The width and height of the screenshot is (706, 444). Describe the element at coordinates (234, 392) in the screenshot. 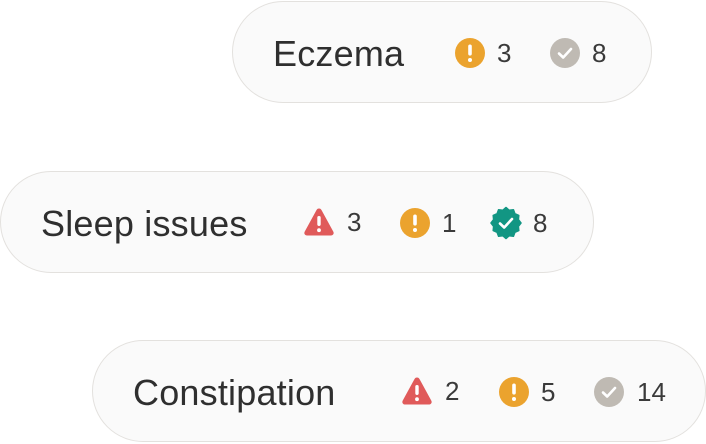

I see `condition-label: Constipation` at that location.